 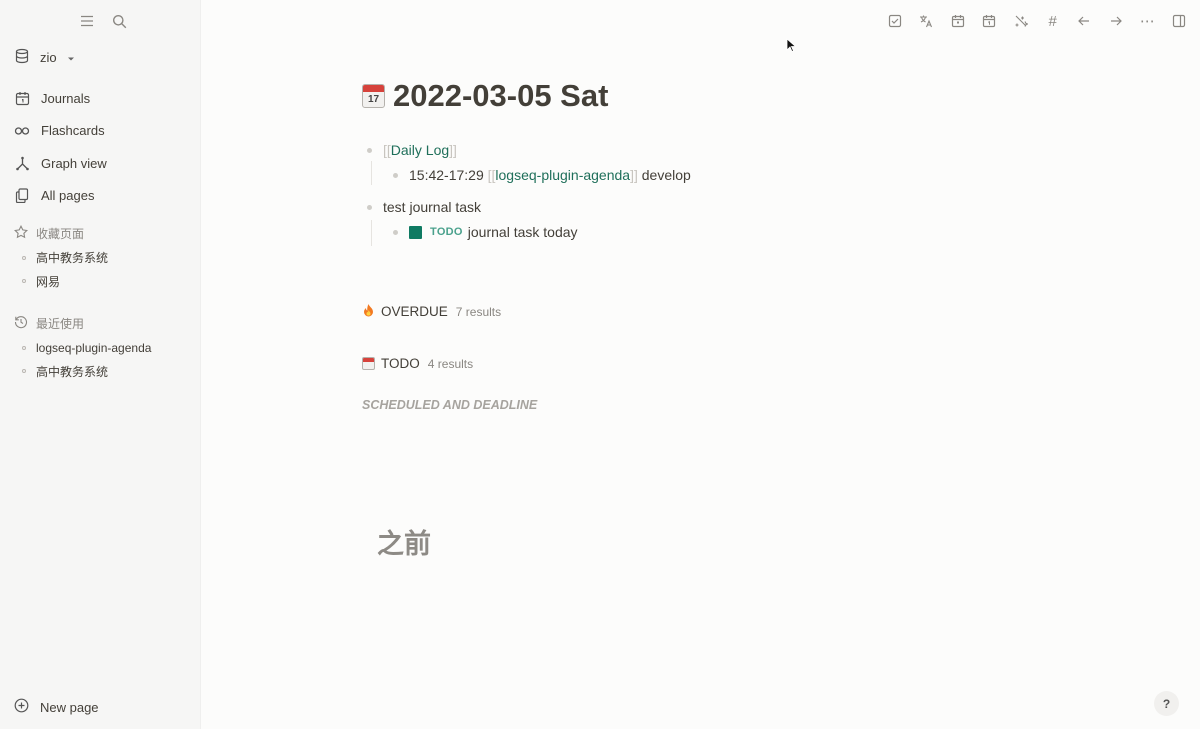 What do you see at coordinates (22, 196) in the screenshot?
I see `pages-icon` at bounding box center [22, 196].